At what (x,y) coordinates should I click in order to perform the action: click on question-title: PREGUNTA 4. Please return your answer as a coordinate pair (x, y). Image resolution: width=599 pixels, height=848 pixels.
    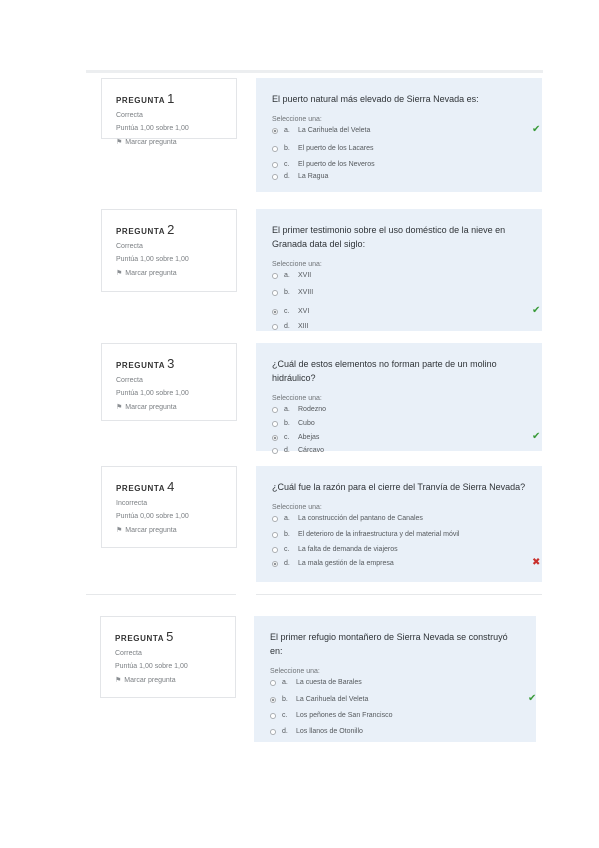
    Looking at the image, I should click on (169, 486).